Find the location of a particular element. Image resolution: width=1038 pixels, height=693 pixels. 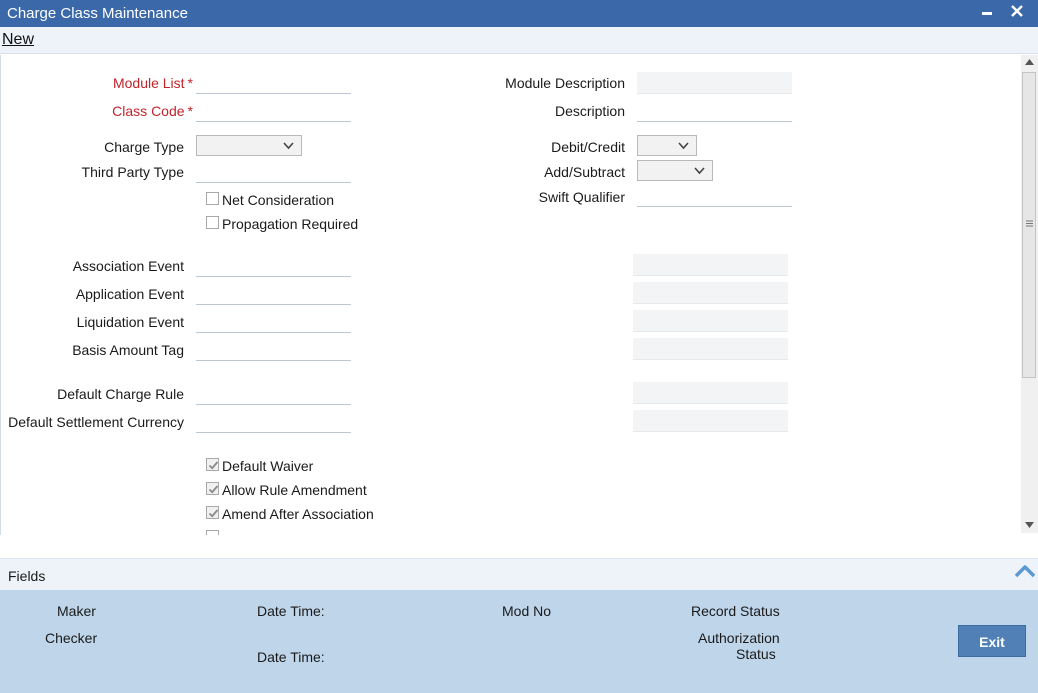

default-settlement-currency-label: Default Settlement Currency is located at coordinates (96, 422).